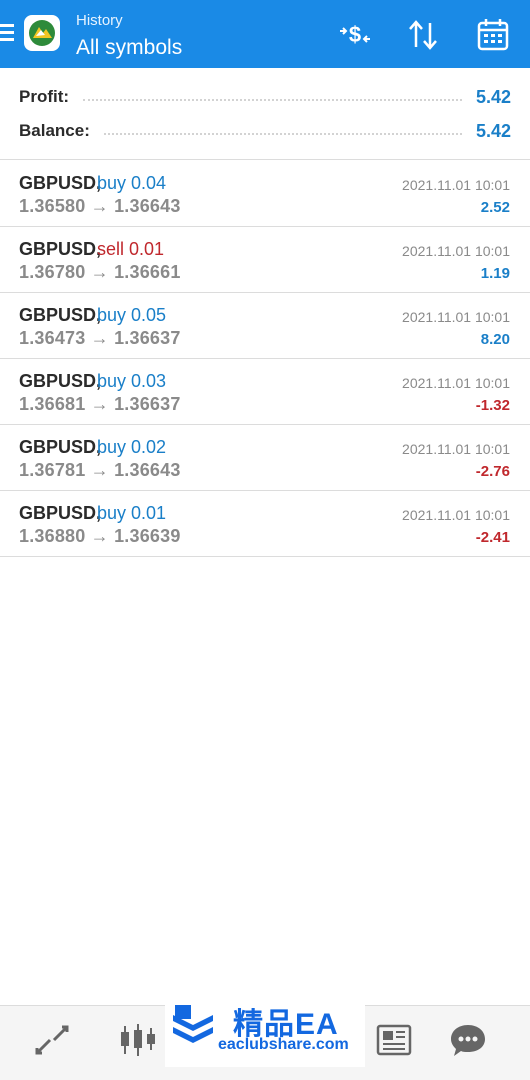 Image resolution: width=530 pixels, height=1080 pixels. I want to click on trade-side-volume: buy 0.05, so click(132, 315).